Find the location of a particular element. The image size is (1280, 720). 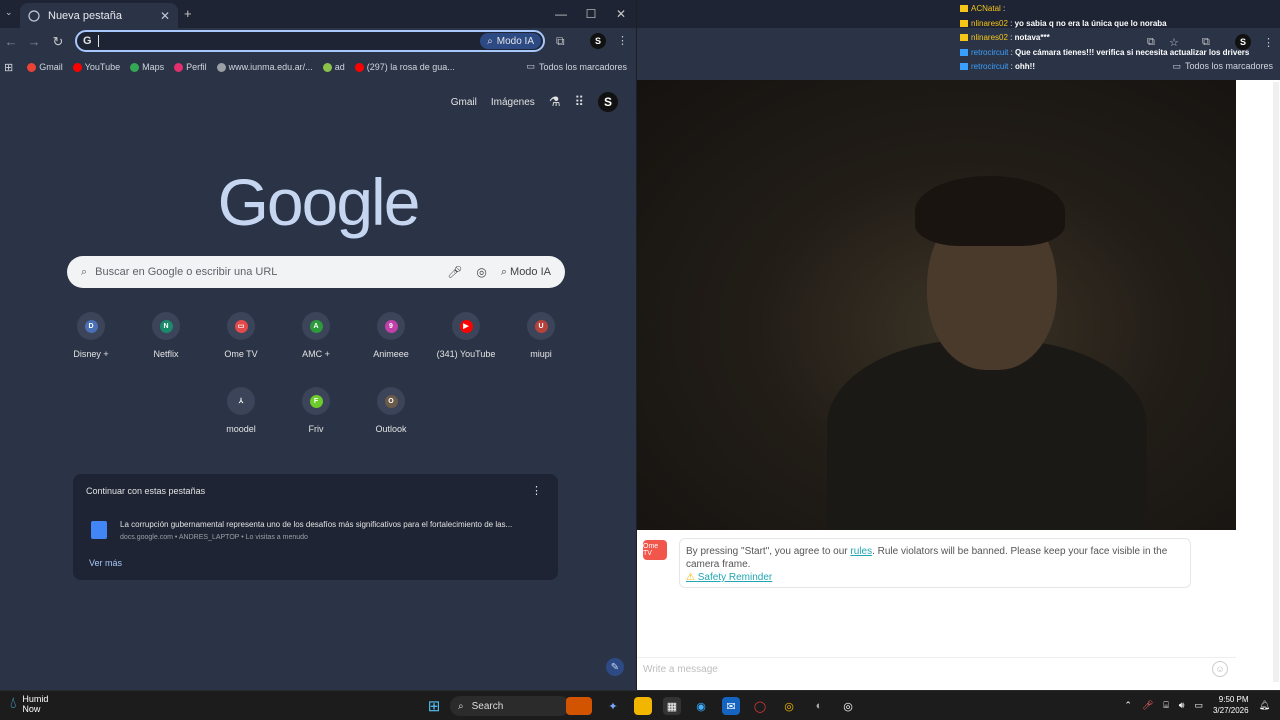

shortcut-favicon-icon: ▶ is located at coordinates (466, 326).